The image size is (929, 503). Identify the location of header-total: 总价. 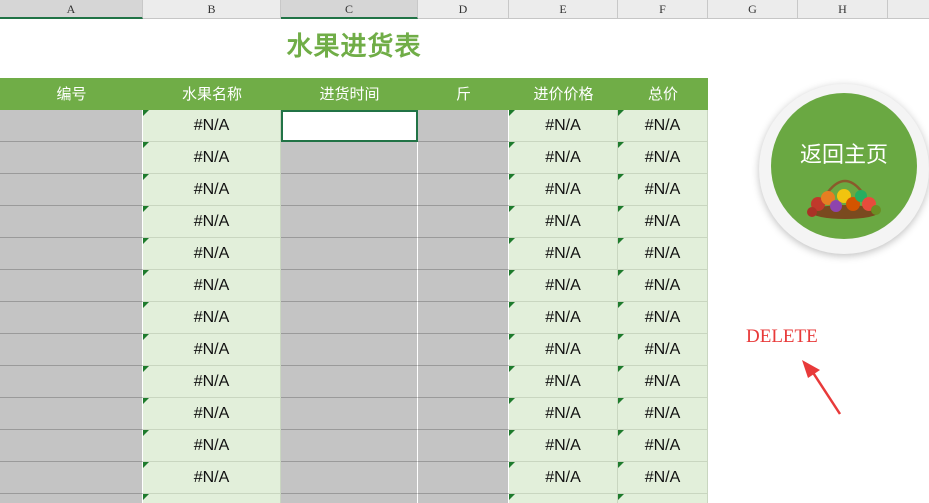
(662, 94).